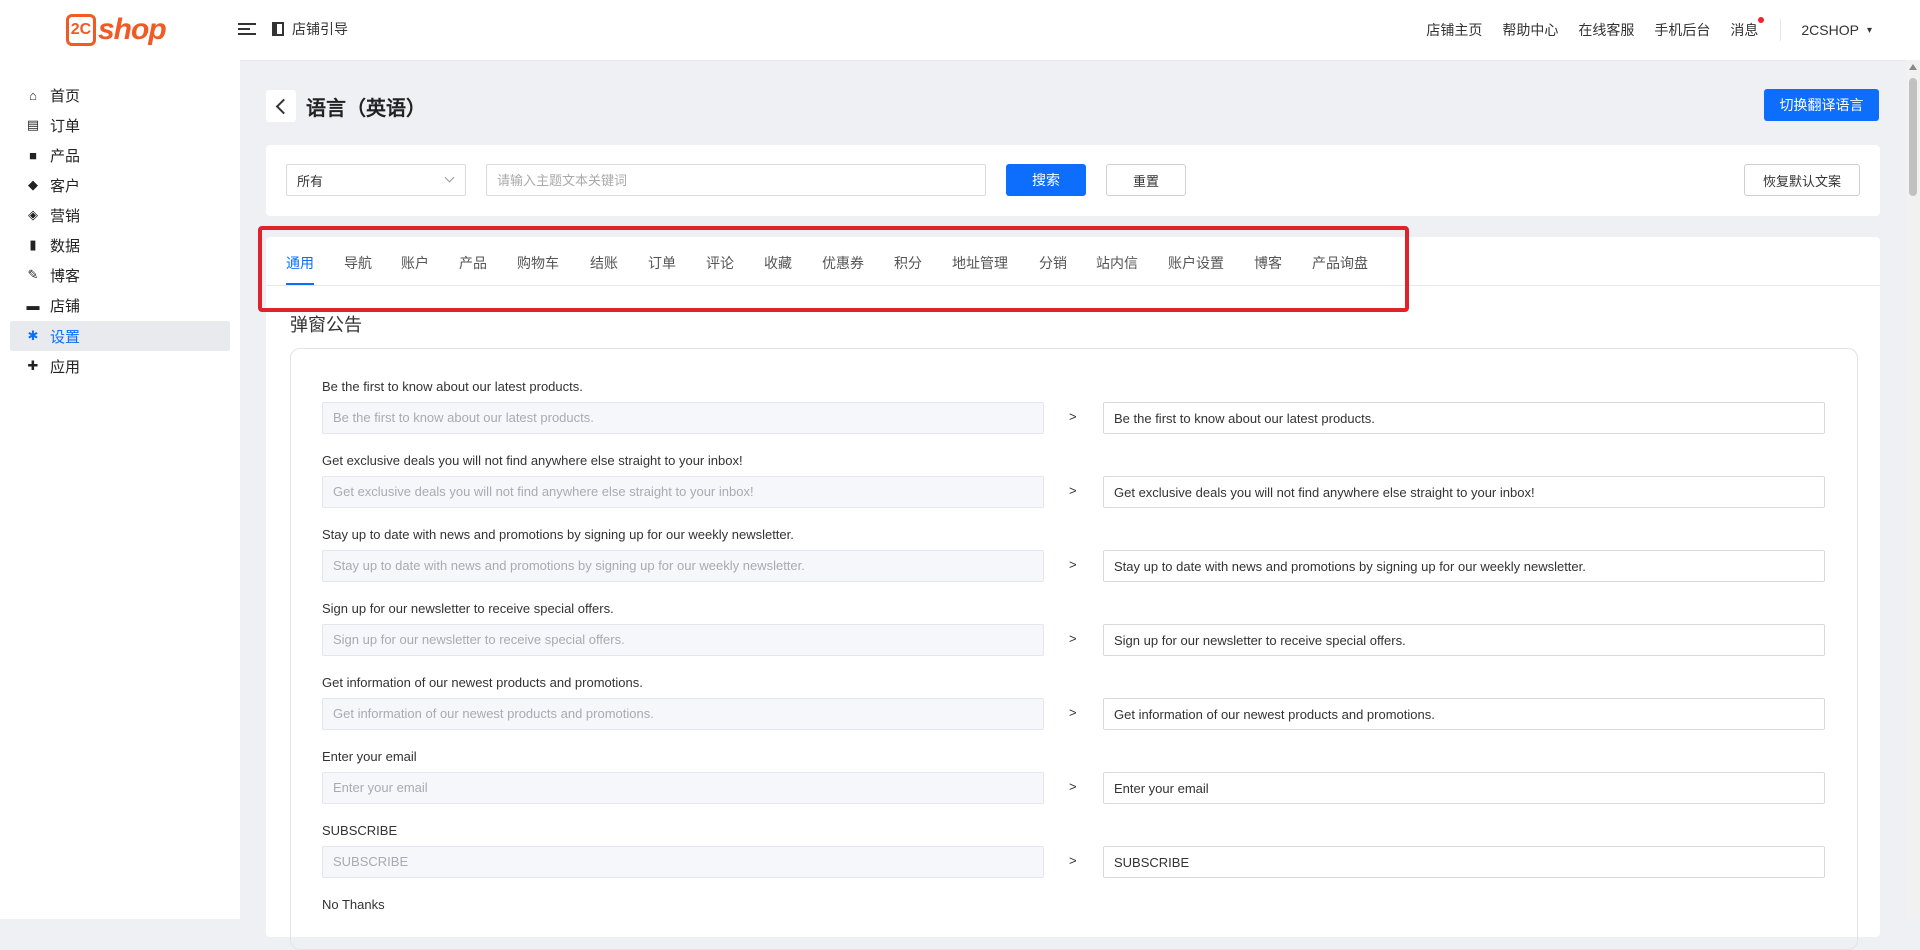  I want to click on sidebar-item-label: 首页, so click(65, 96).